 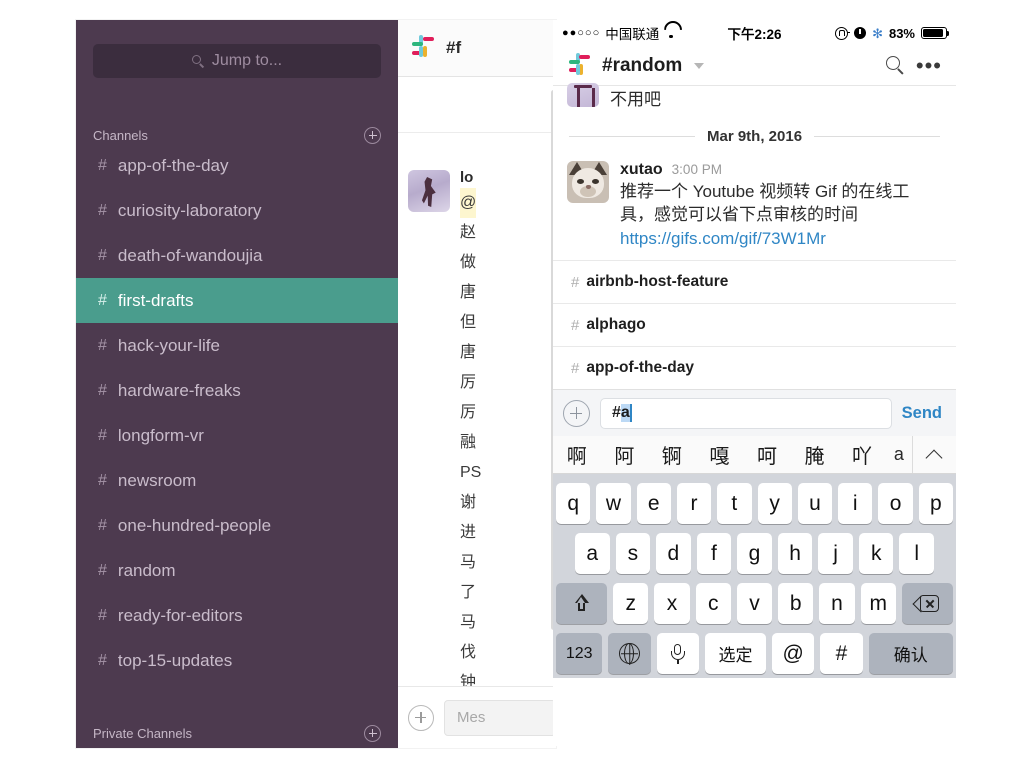 I want to click on key-a: a, so click(x=592, y=554).